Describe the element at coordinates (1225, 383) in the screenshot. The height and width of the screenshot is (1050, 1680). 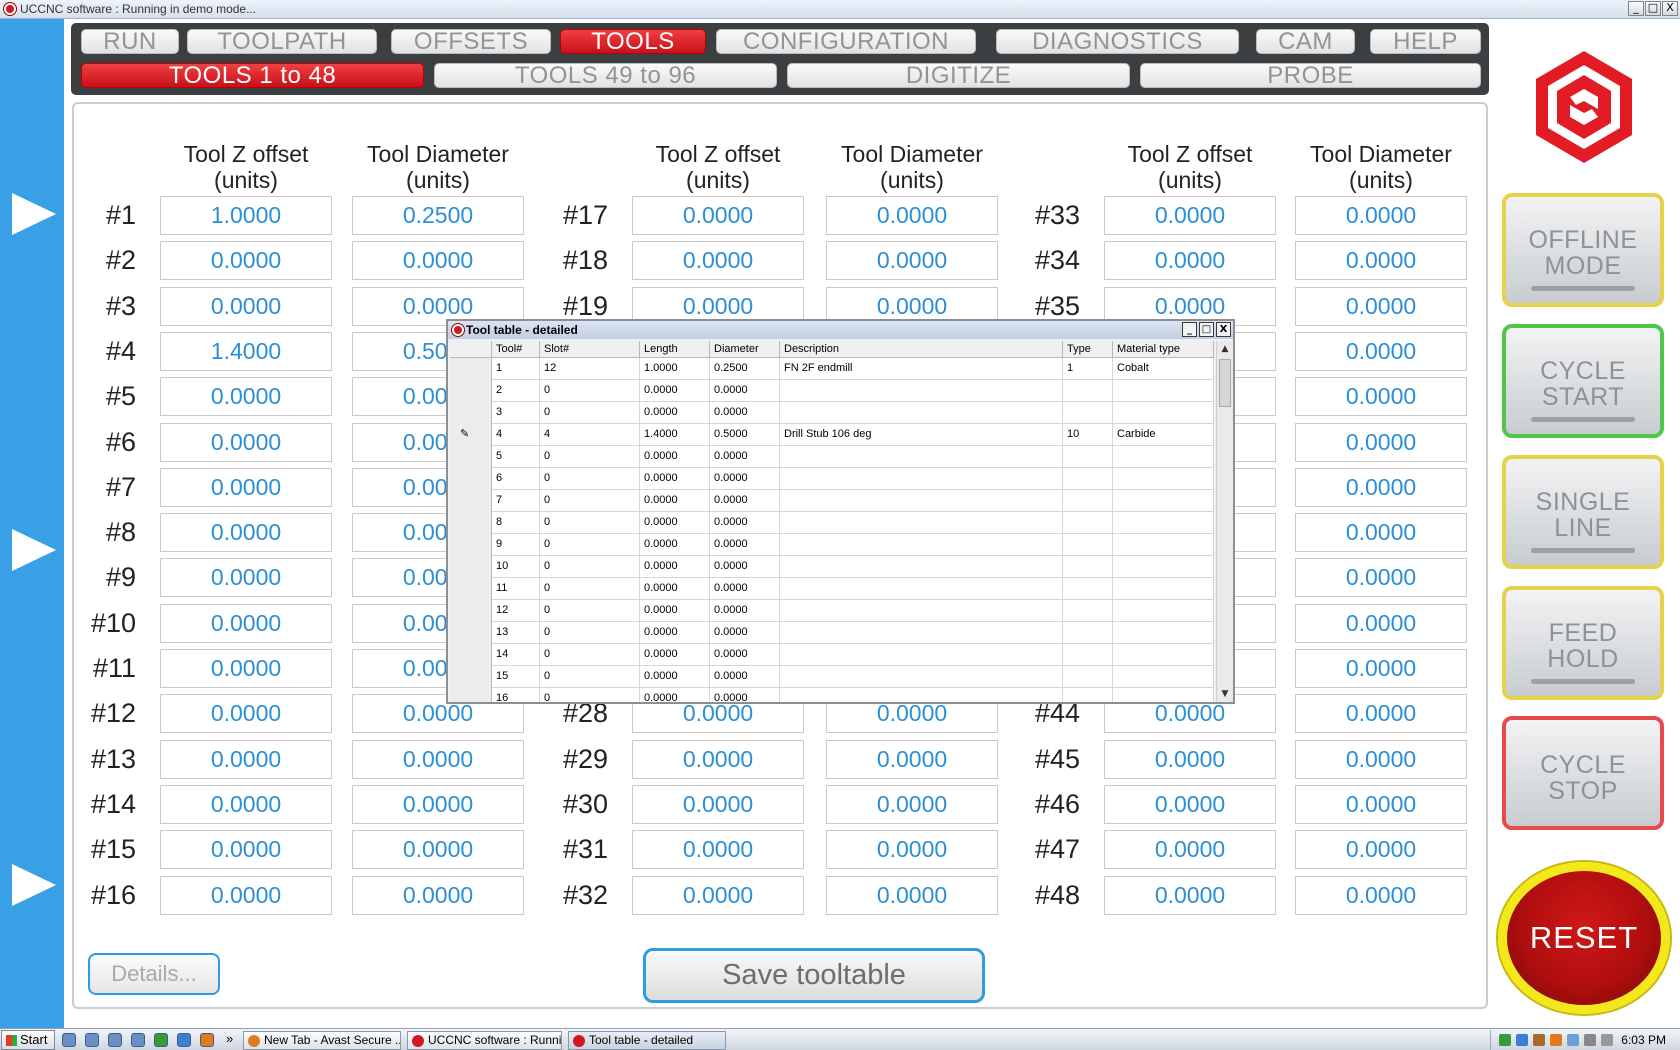
I see `scroll-thumb` at that location.